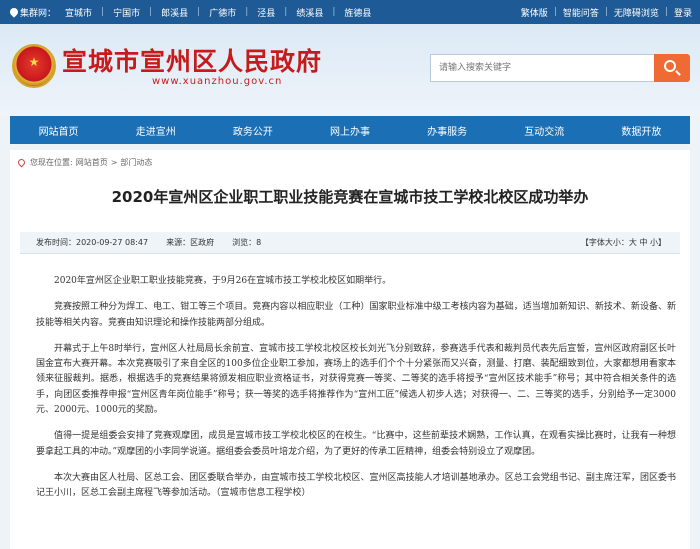  What do you see at coordinates (623, 242) in the screenshot?
I see `font-size-control: 【字体大小：大 中 小】` at bounding box center [623, 242].